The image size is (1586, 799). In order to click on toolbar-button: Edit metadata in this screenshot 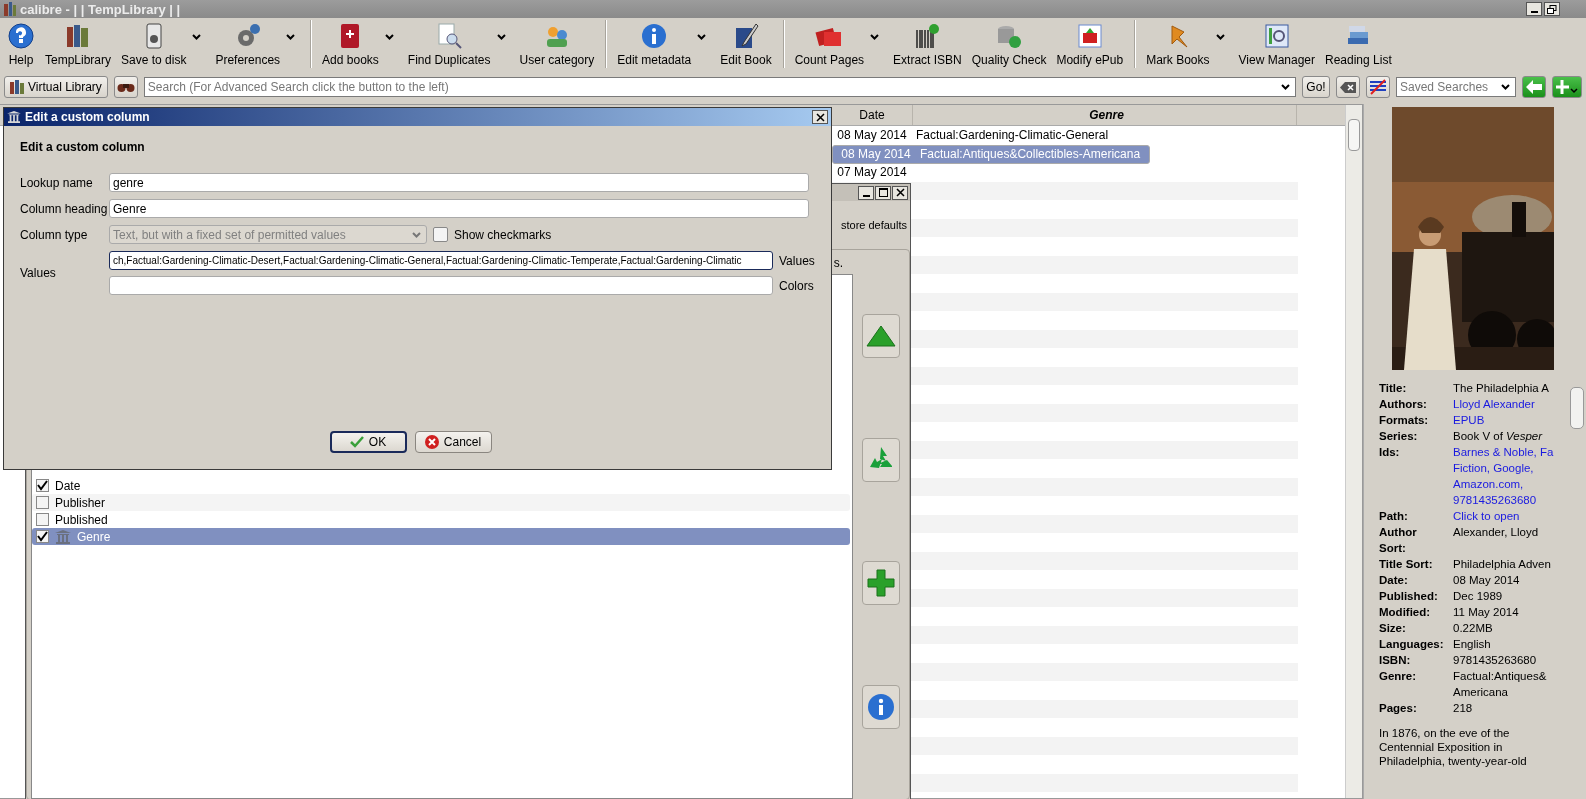, I will do `click(660, 44)`.